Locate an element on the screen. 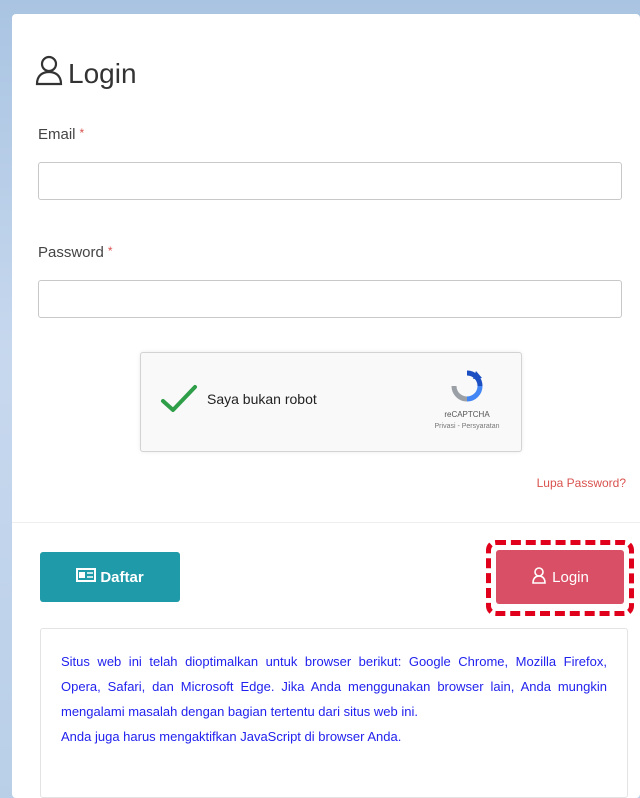  login-user-icon is located at coordinates (541, 577).